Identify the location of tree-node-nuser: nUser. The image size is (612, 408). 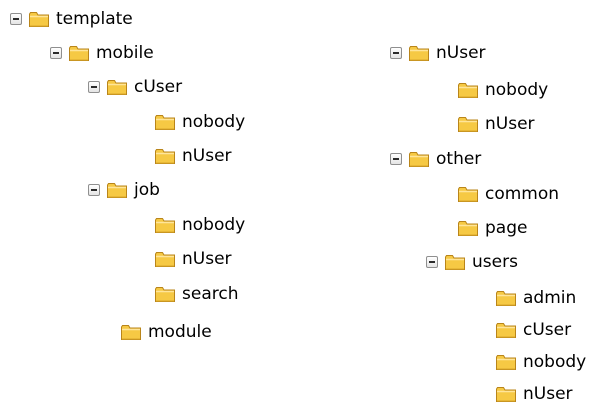
(438, 53).